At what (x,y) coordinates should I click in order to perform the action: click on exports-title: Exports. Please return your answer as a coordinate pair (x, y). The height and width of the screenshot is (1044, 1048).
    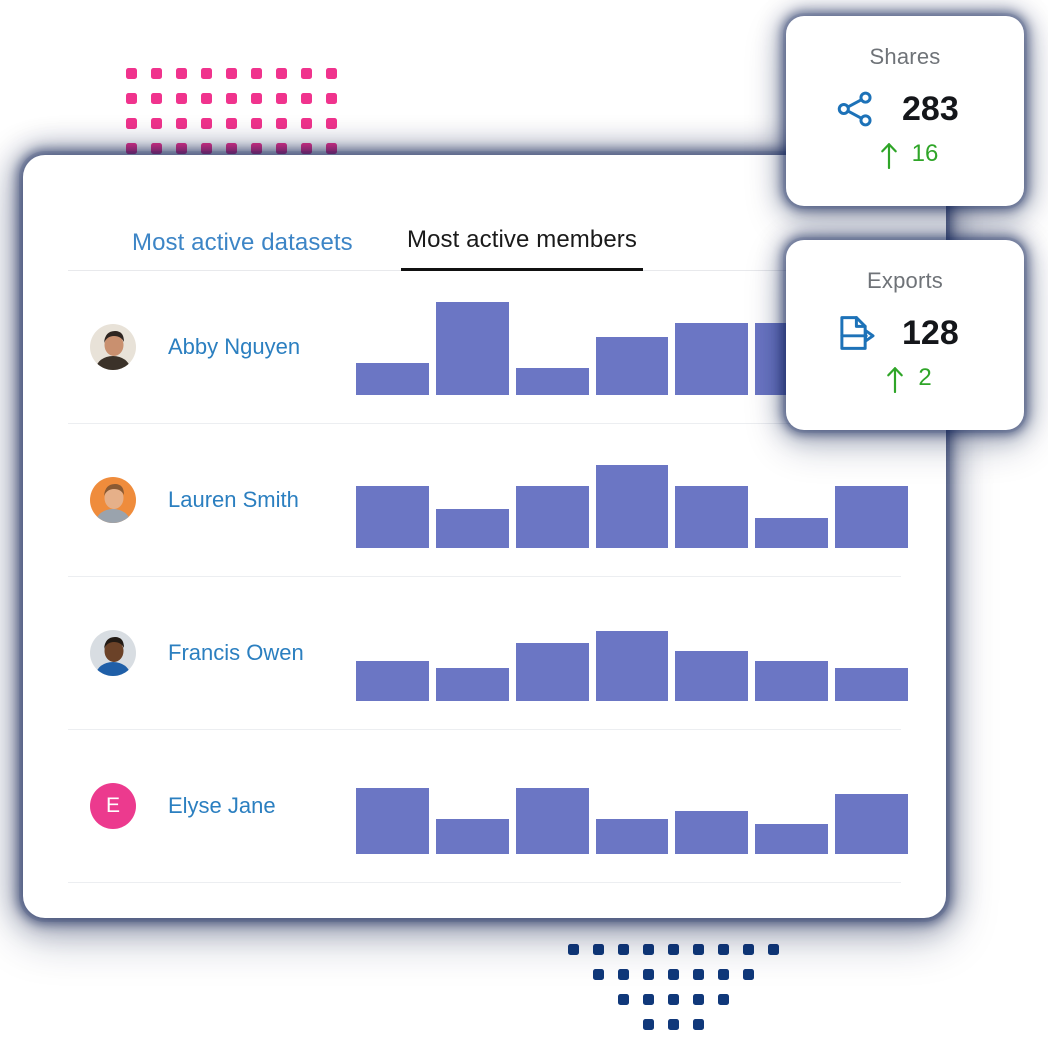
    Looking at the image, I should click on (905, 280).